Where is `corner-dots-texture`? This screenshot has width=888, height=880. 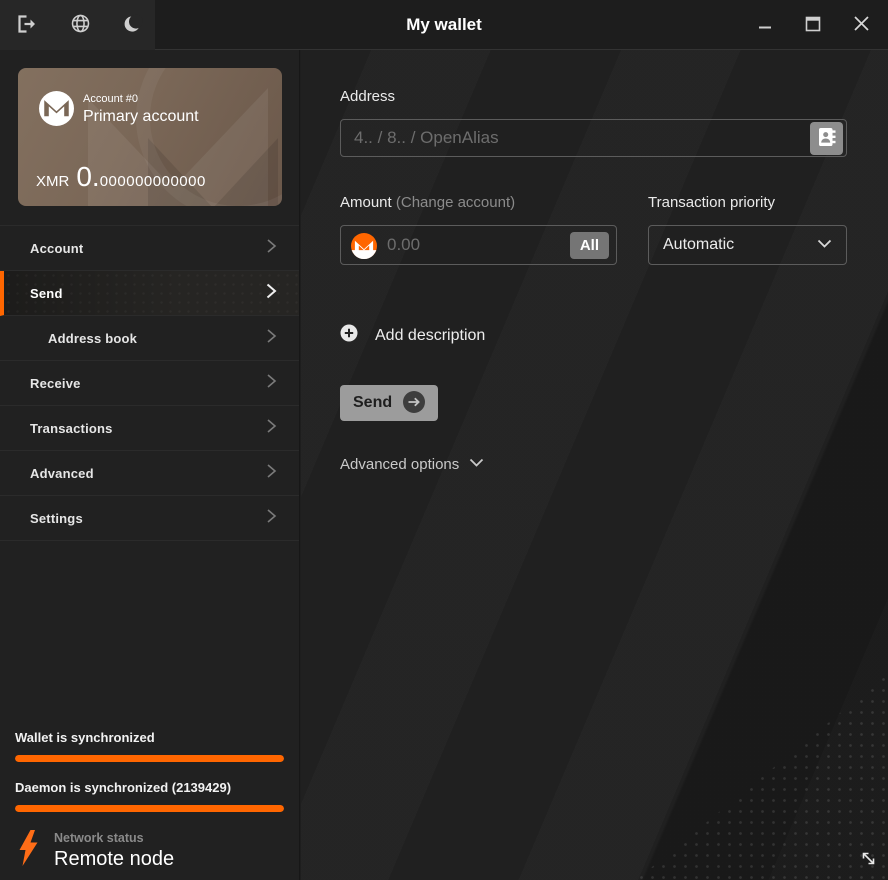 corner-dots-texture is located at coordinates (762, 777).